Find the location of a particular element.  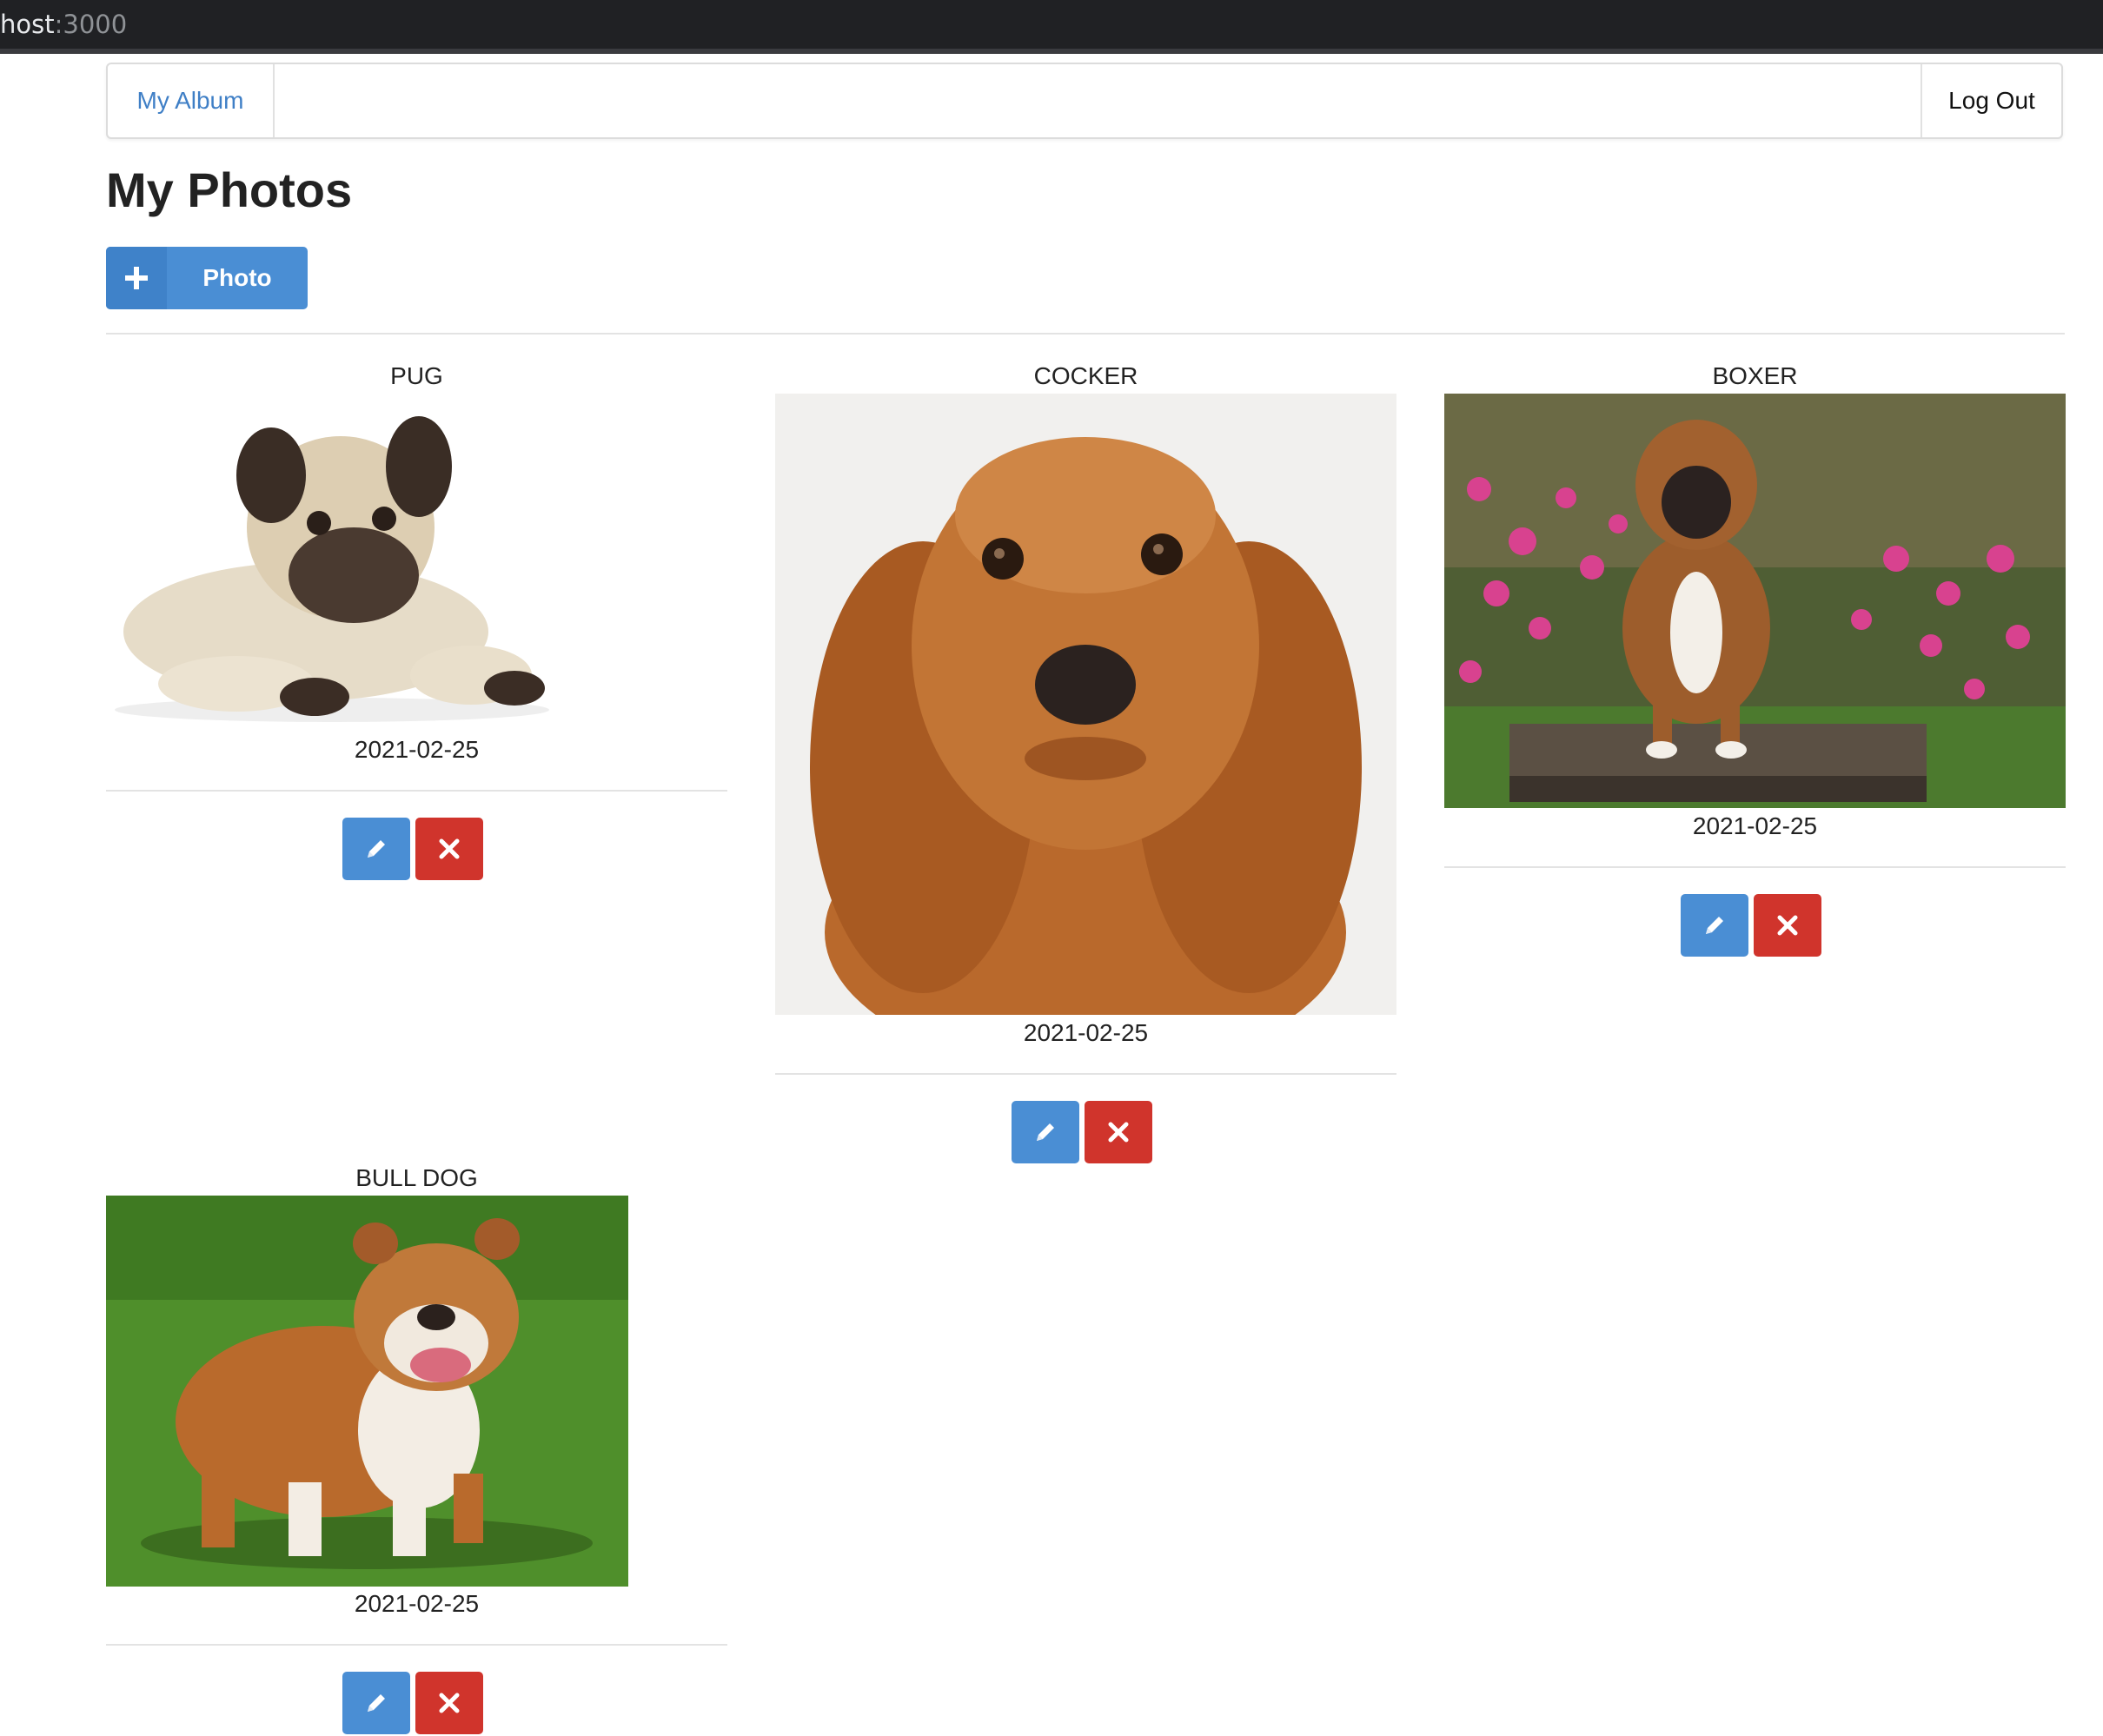

add-photo-button: Photo is located at coordinates (207, 278).